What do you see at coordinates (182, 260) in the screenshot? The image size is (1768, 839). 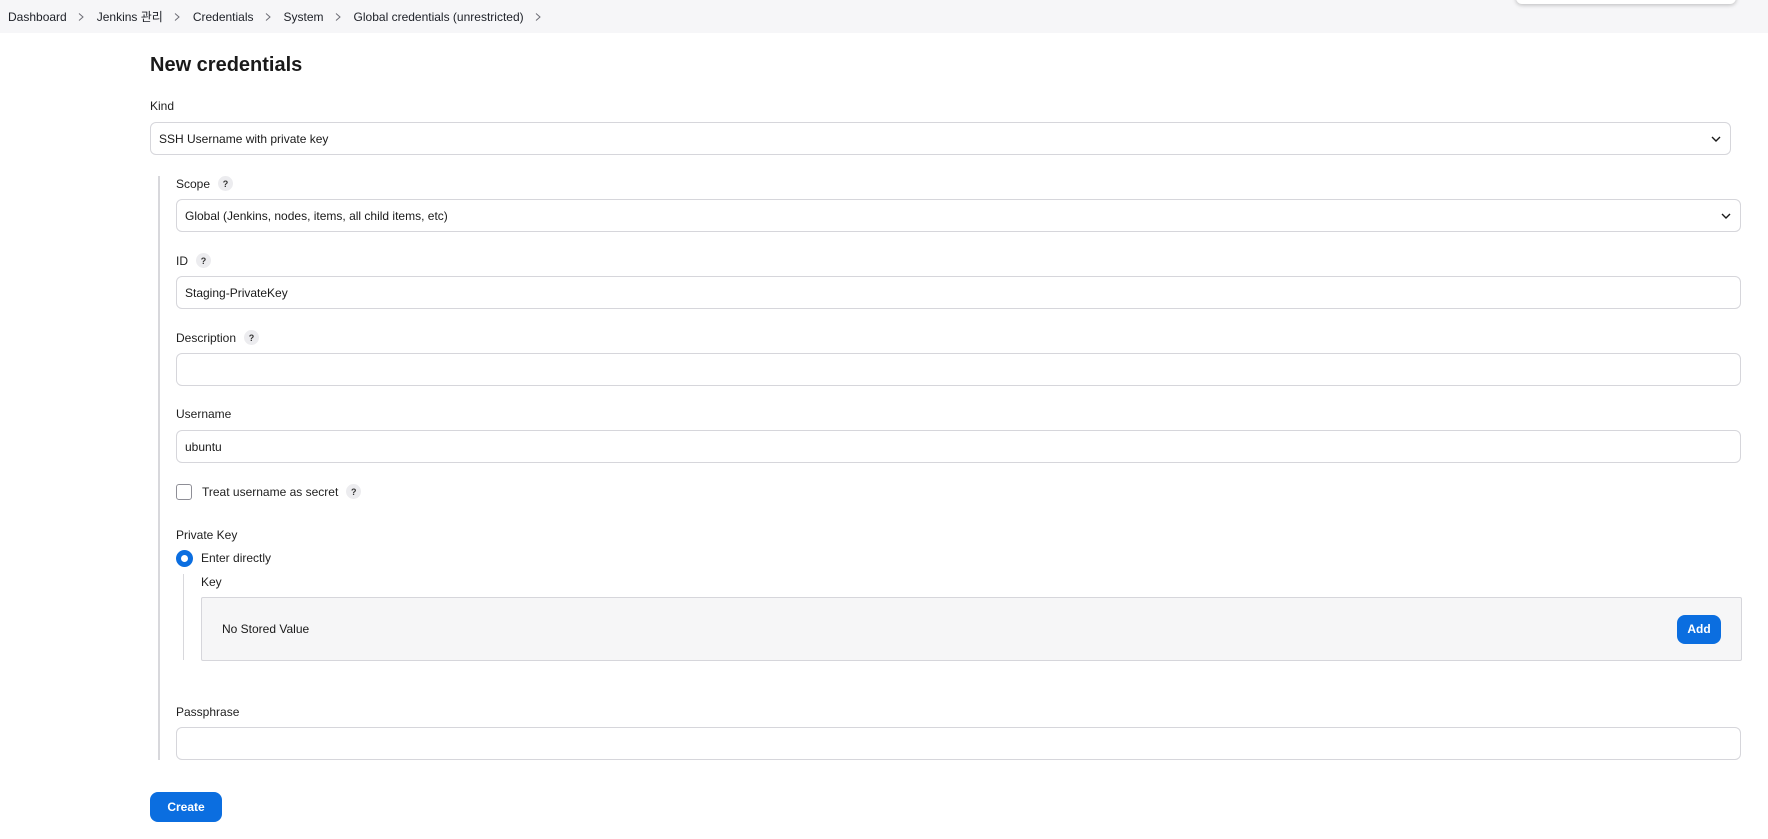 I see `id-label-text: ID` at bounding box center [182, 260].